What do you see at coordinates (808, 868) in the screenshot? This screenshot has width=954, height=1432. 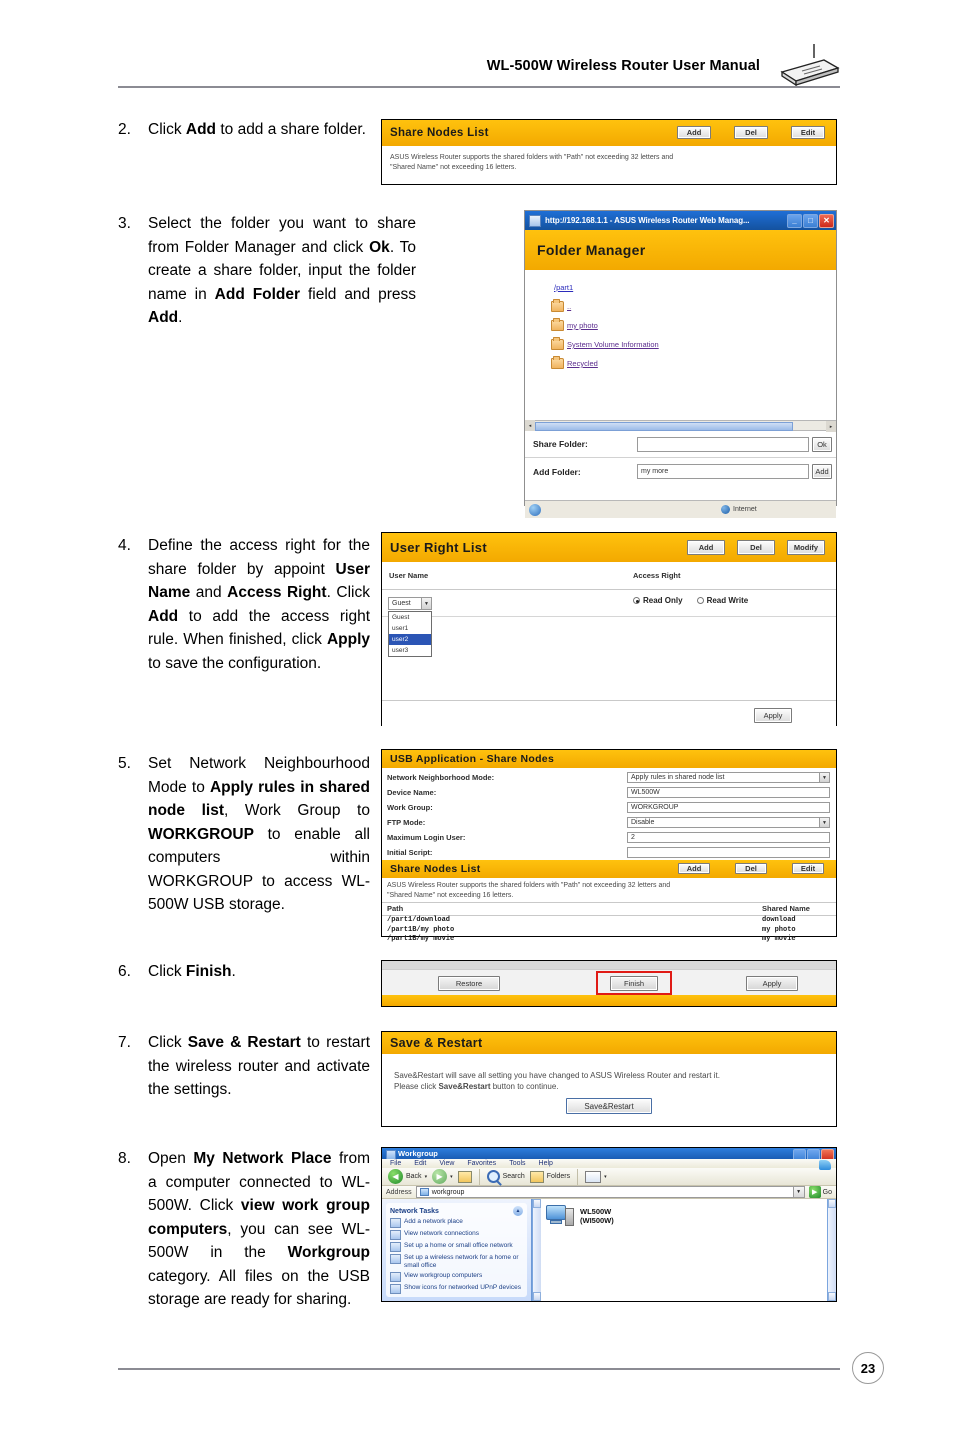 I see `usb-share-nodes-edit-button: Edit` at bounding box center [808, 868].